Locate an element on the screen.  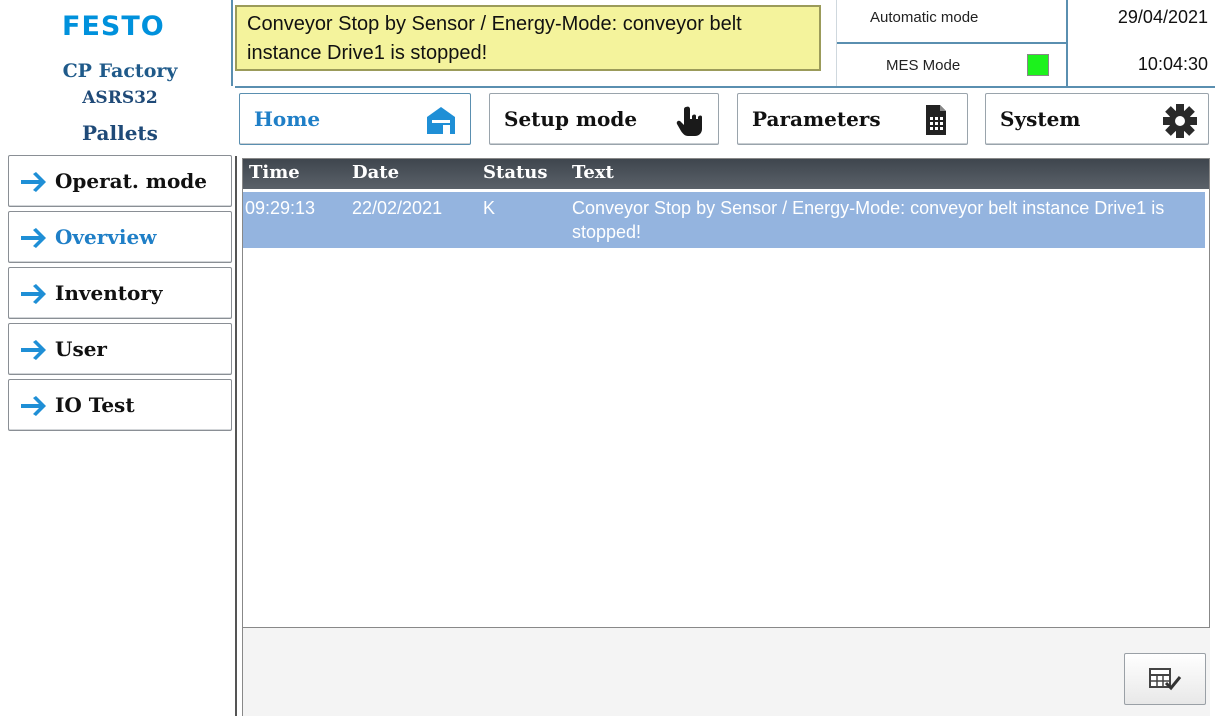
tab-setup-mode: Setup mode is located at coordinates (604, 119).